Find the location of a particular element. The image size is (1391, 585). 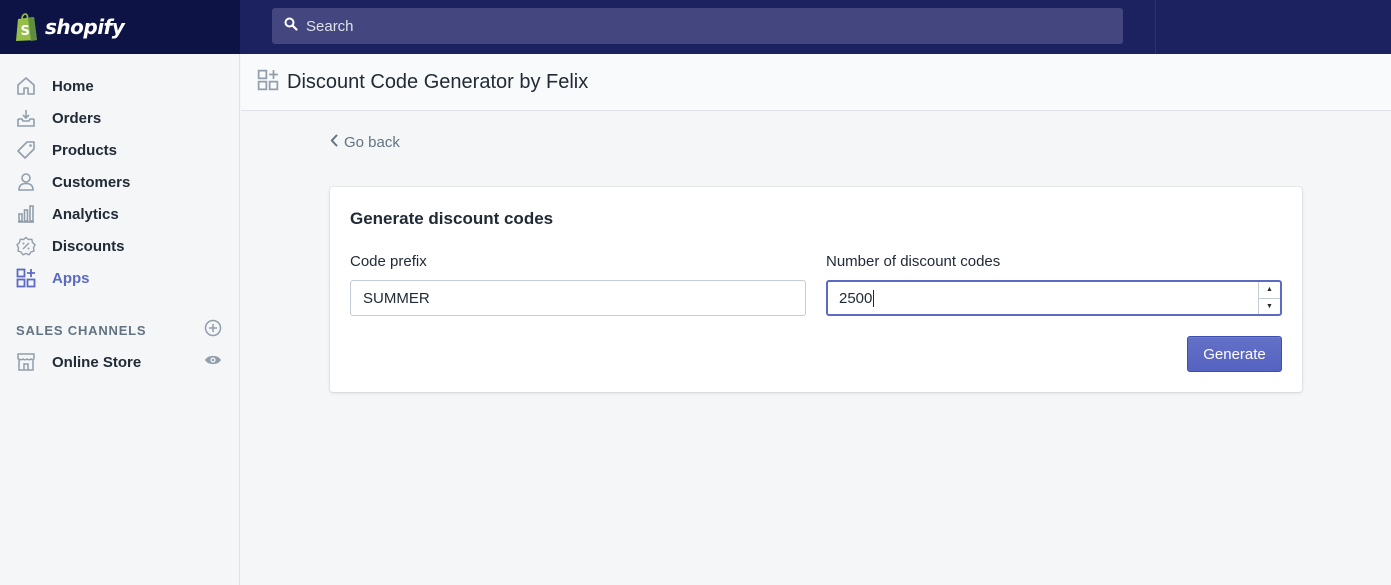

bar-chart-icon is located at coordinates (26, 214).